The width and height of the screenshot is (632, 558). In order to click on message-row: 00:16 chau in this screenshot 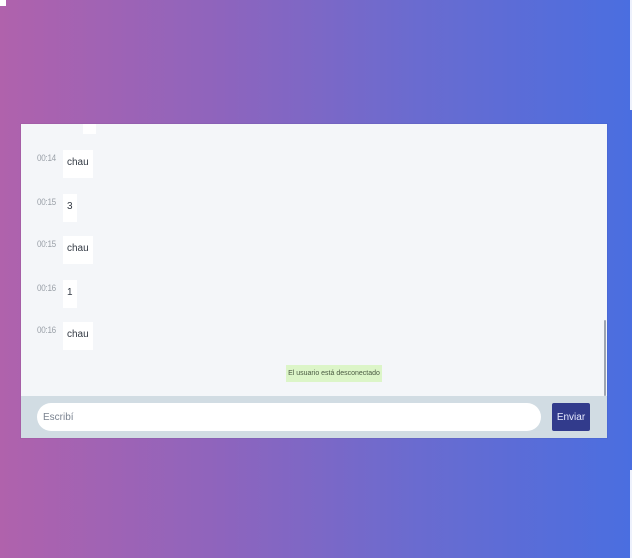, I will do `click(65, 336)`.